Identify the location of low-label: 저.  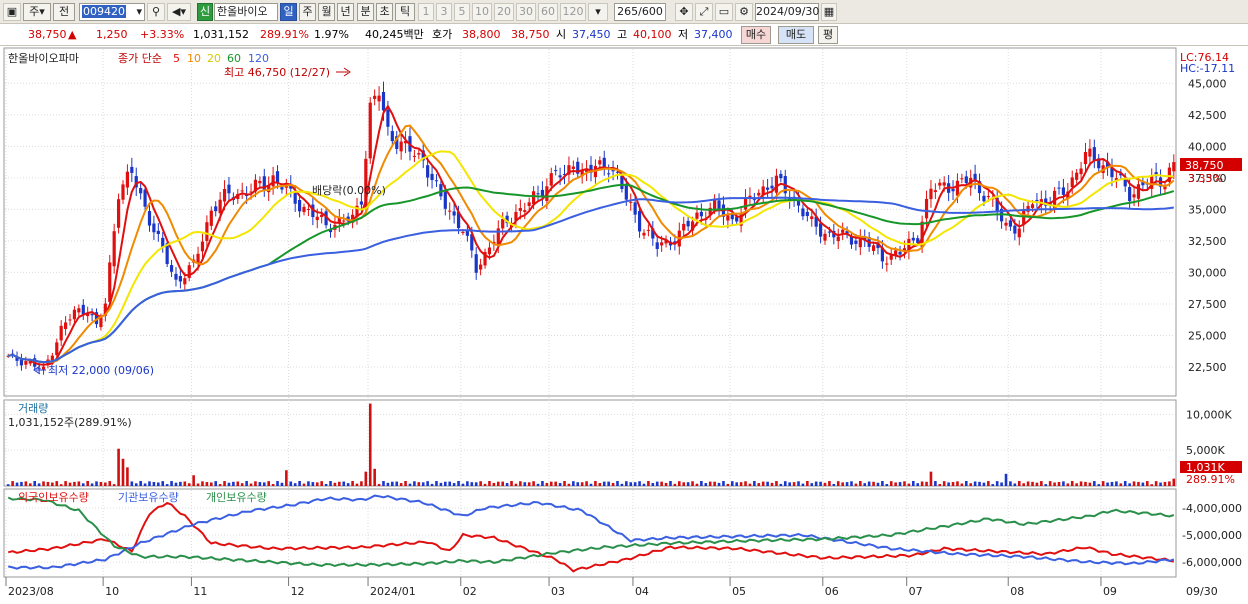
(683, 34).